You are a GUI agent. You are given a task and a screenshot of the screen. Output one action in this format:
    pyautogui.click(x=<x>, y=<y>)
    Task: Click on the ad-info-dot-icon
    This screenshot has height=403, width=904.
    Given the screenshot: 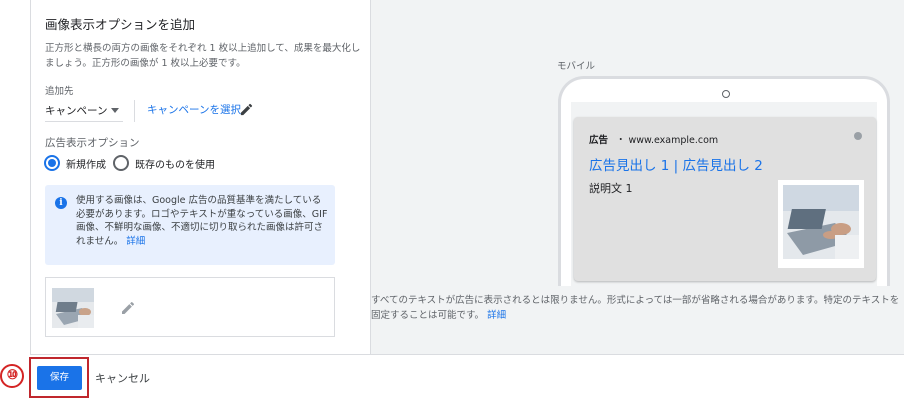 What is the action you would take?
    pyautogui.click(x=858, y=136)
    